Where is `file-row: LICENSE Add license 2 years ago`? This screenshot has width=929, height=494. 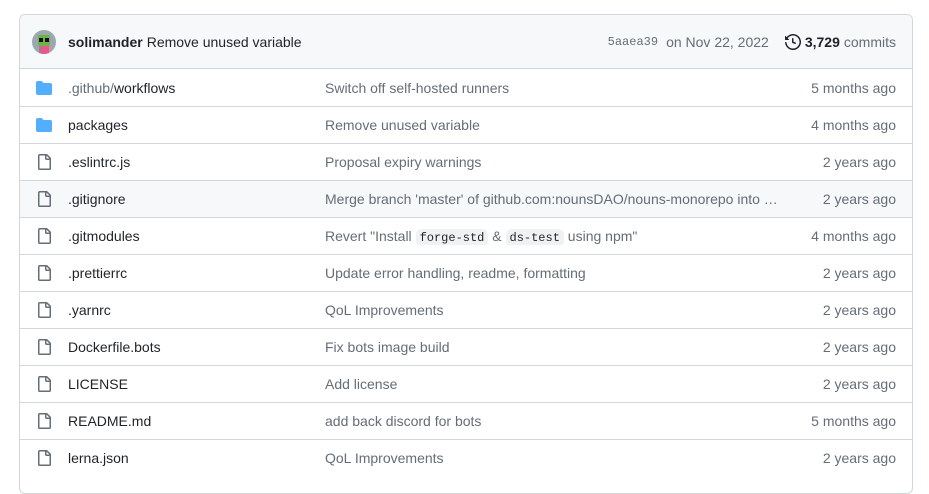 file-row: LICENSE Add license 2 years ago is located at coordinates (466, 383).